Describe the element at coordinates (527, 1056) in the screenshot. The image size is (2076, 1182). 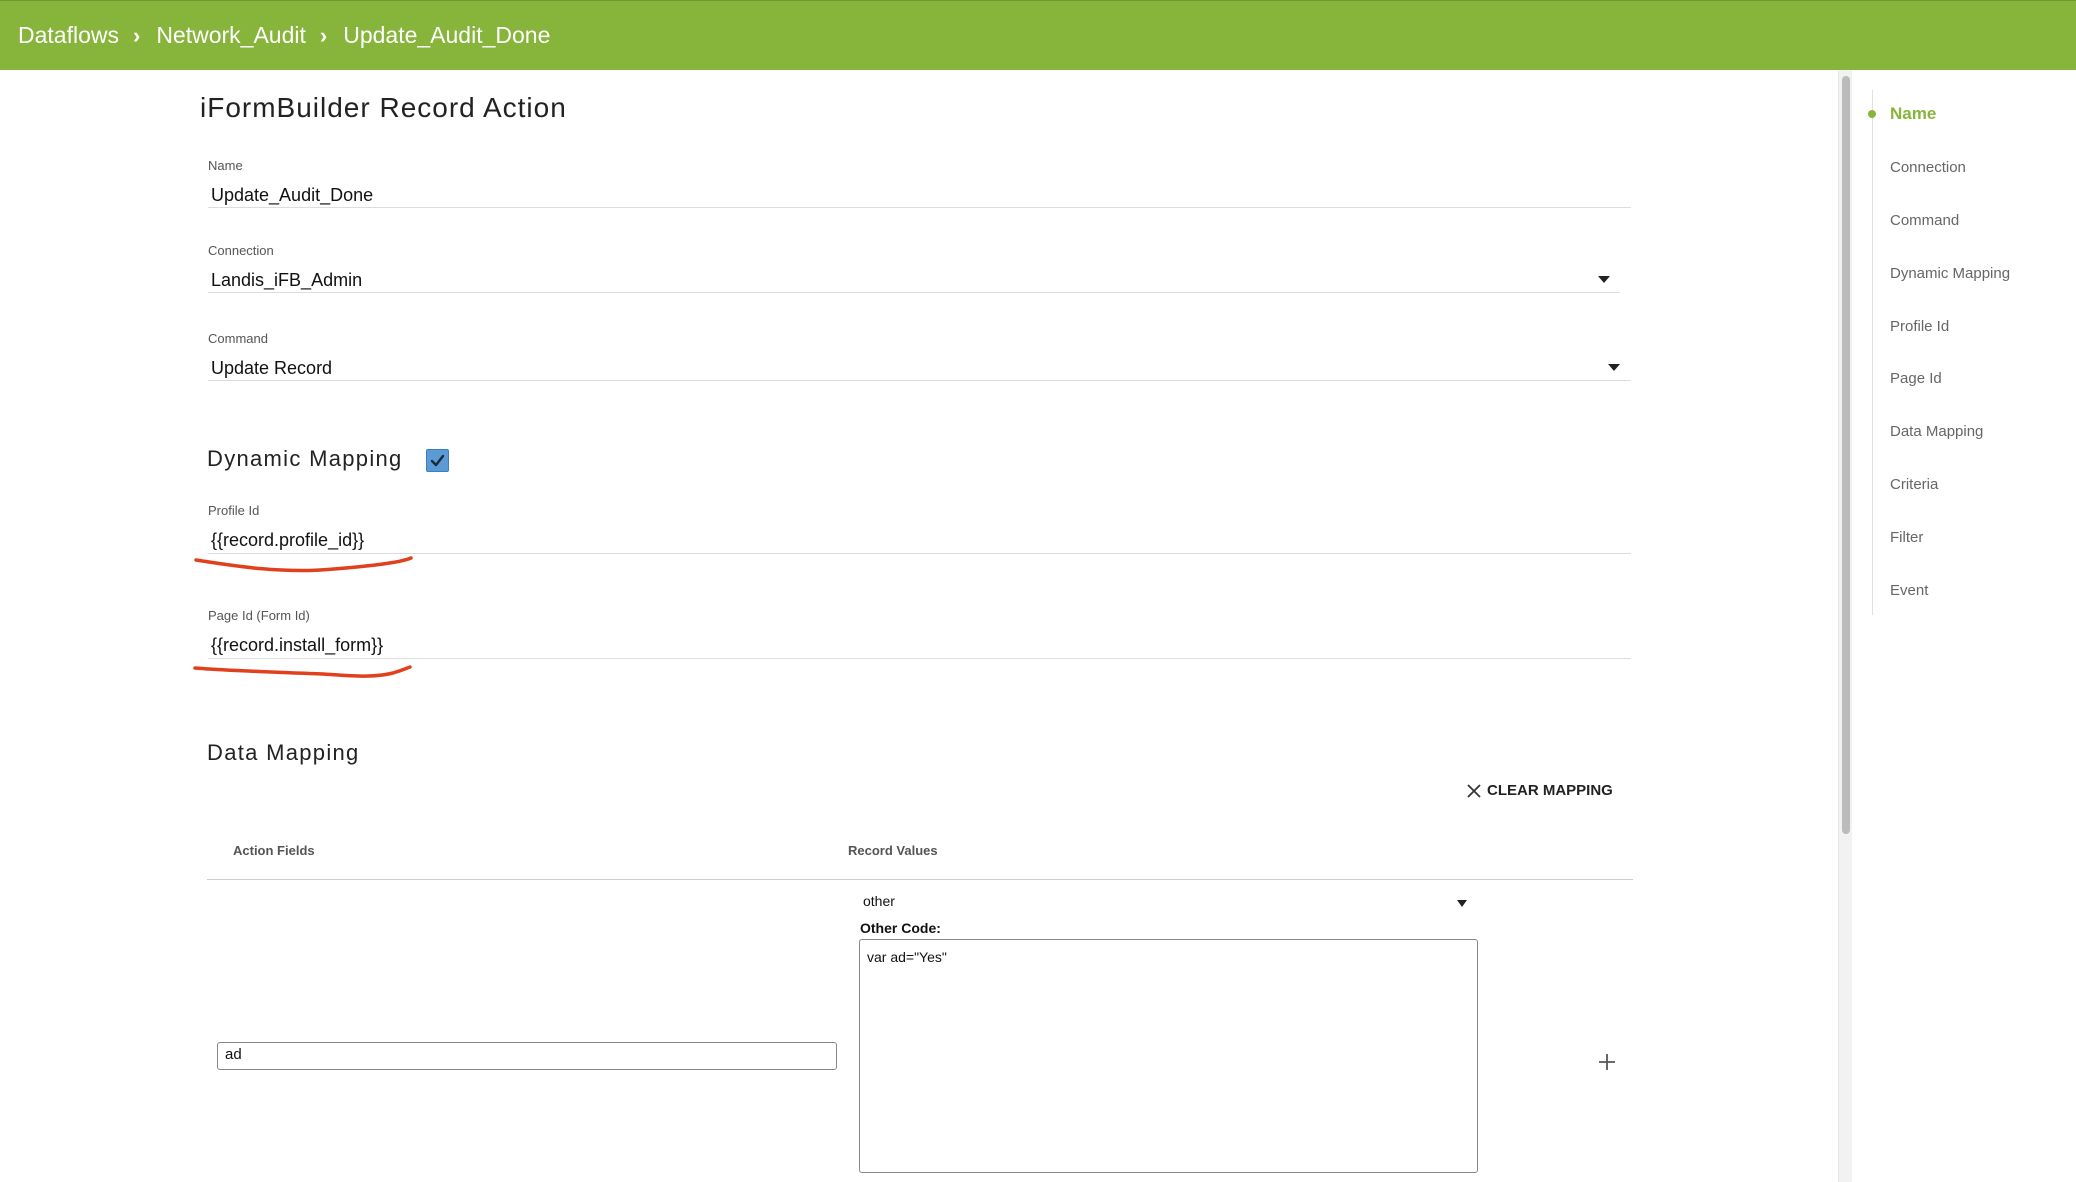
I see `action-field-input: ad` at that location.